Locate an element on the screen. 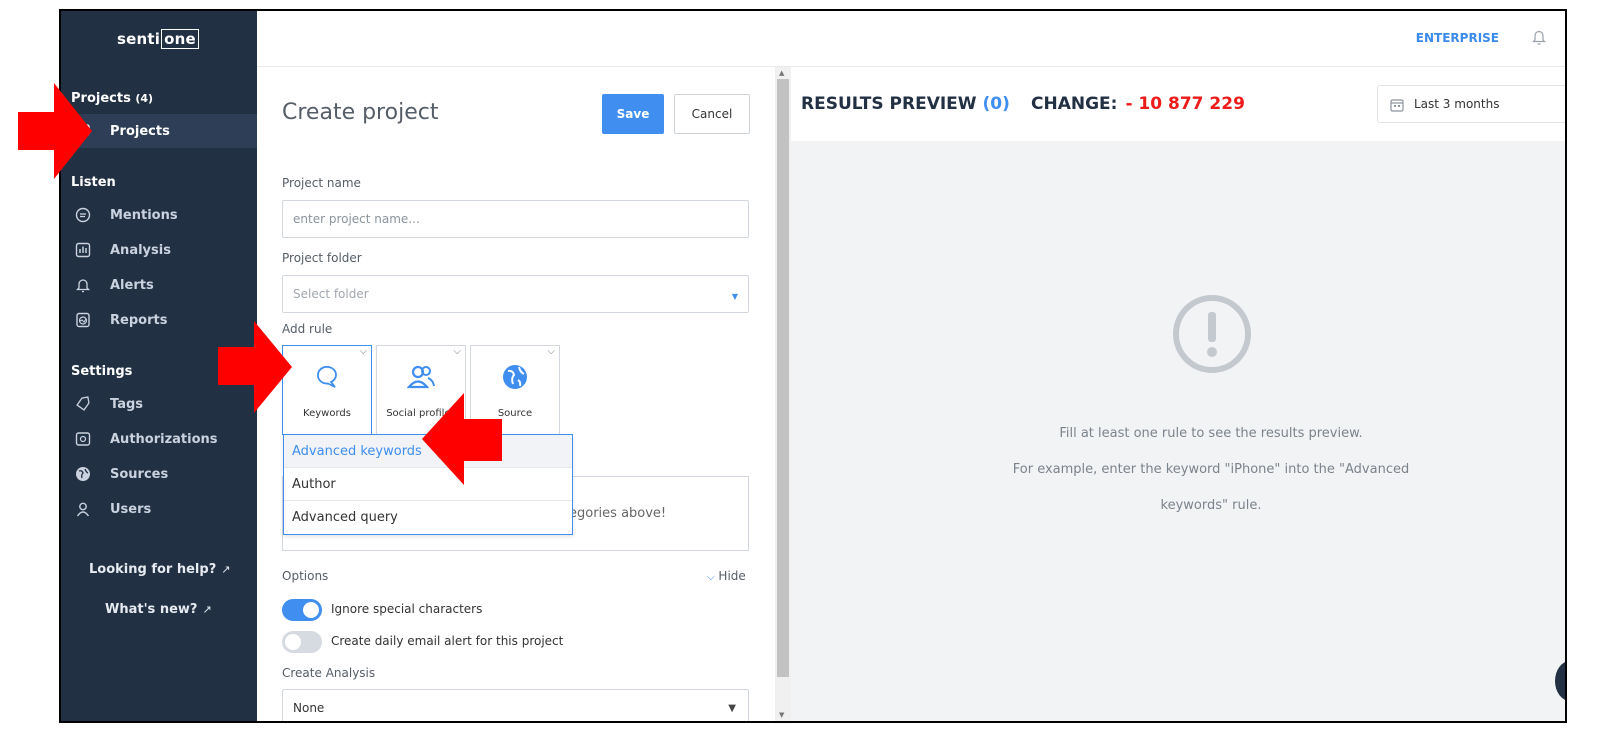 Image resolution: width=1619 pixels, height=755 pixels. save-button: Save is located at coordinates (633, 114).